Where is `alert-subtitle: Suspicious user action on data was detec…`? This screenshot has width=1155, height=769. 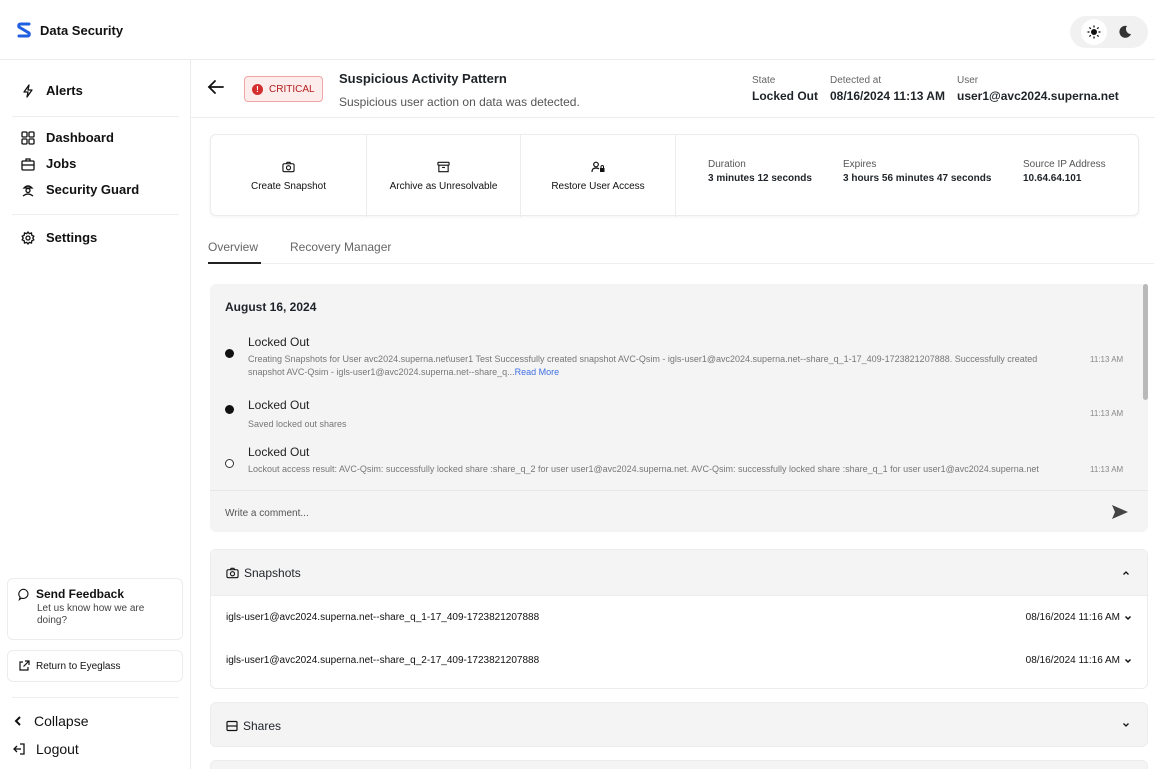
alert-subtitle: Suspicious user action on data was detec… is located at coordinates (459, 102).